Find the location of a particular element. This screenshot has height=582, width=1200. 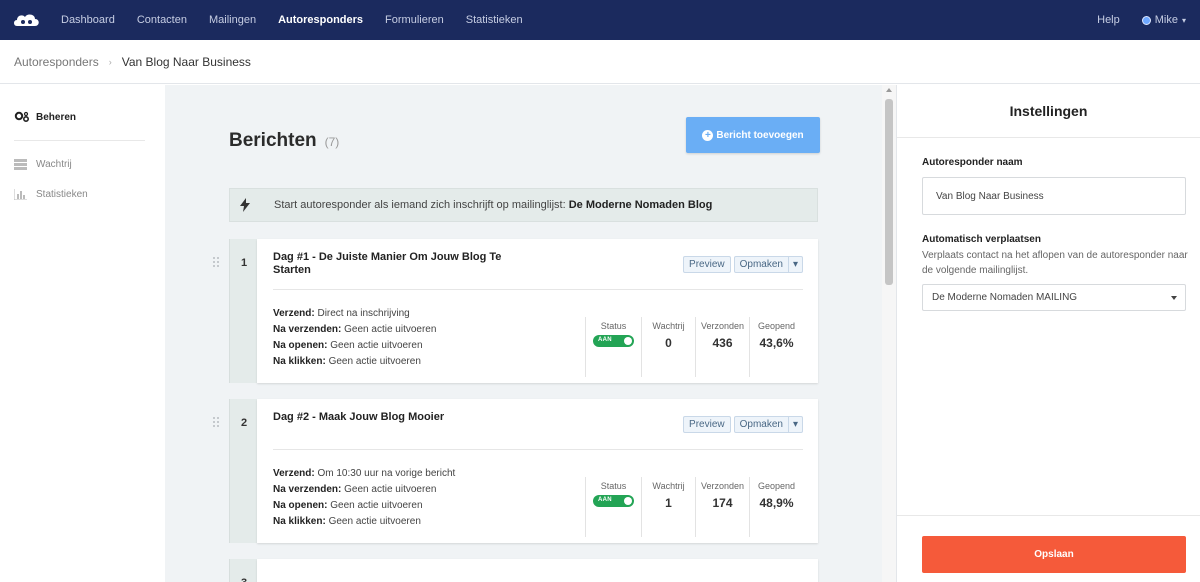

user-menu: Mike ▾ is located at coordinates (1163, 20).